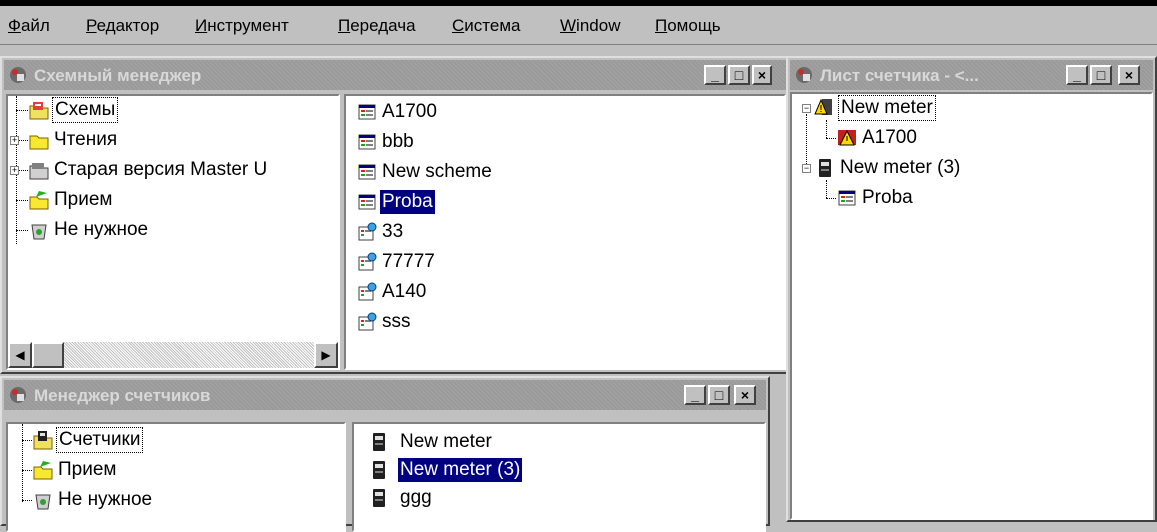 This screenshot has width=1157, height=532. I want to click on meter-list-pane: New meter New meter (3) ggg, so click(559, 477).